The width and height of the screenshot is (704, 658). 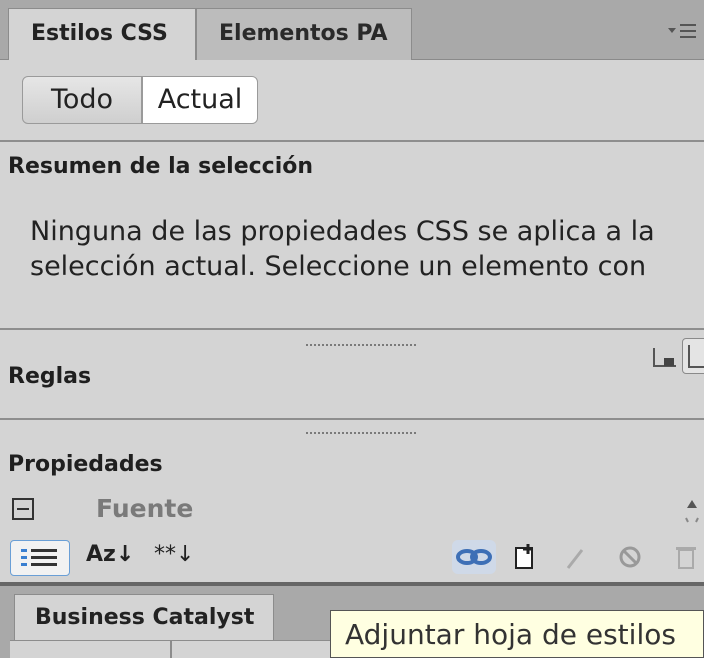 What do you see at coordinates (304, 34) in the screenshot?
I see `tab-elementos-pa: Elementos PA` at bounding box center [304, 34].